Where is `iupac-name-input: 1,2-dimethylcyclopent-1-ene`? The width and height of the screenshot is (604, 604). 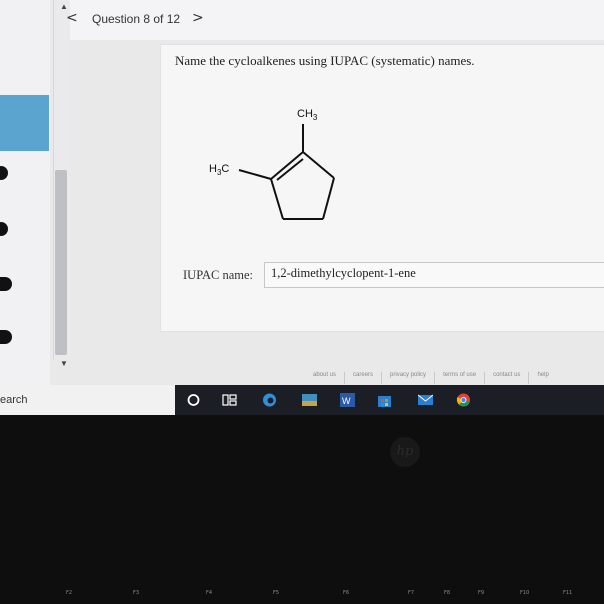 iupac-name-input: 1,2-dimethylcyclopent-1-ene is located at coordinates (434, 275).